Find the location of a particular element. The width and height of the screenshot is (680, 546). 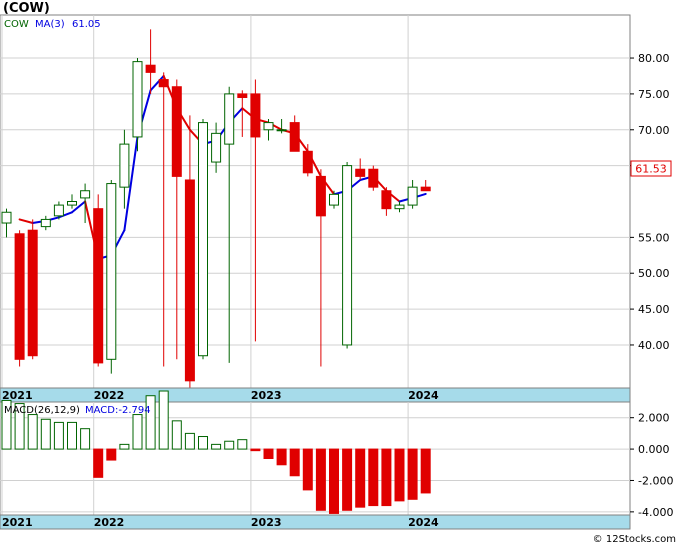

macd-x-tick-label: 2022 is located at coordinates (109, 522).